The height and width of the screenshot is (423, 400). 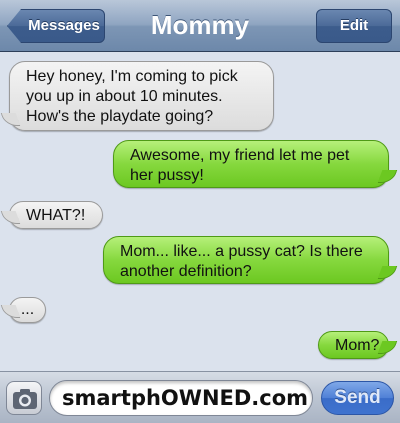 I want to click on send-button: Send, so click(x=357, y=398).